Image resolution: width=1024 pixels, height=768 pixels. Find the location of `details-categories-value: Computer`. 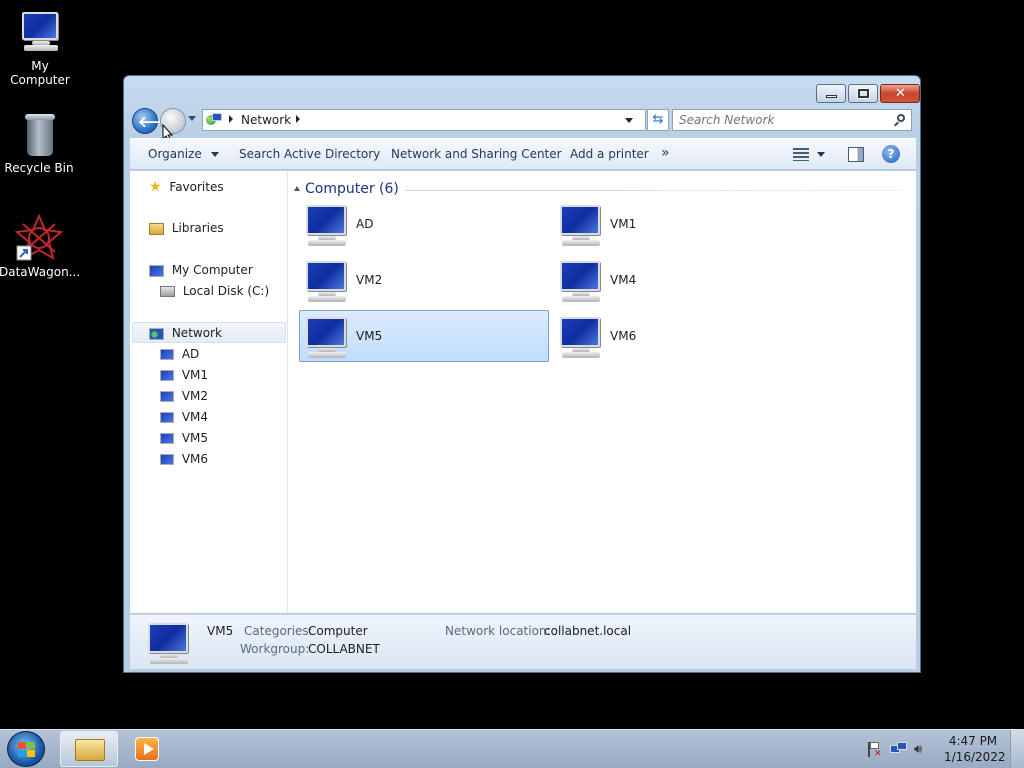

details-categories-value: Computer is located at coordinates (338, 631).